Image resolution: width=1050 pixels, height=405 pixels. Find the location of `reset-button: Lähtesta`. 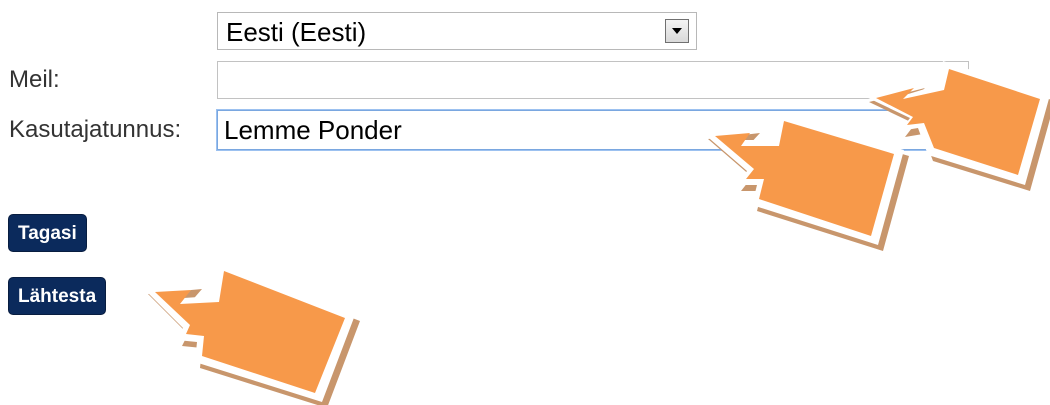

reset-button: Lähtesta is located at coordinates (57, 296).